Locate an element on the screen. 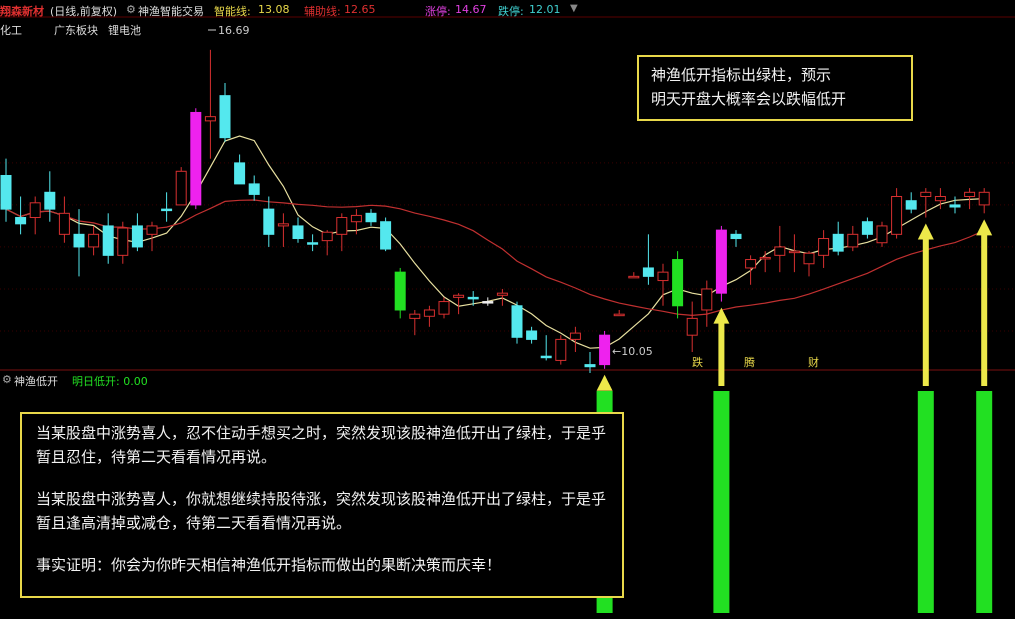 The image size is (1015, 619). high-price-label: 16.69 is located at coordinates (234, 30).